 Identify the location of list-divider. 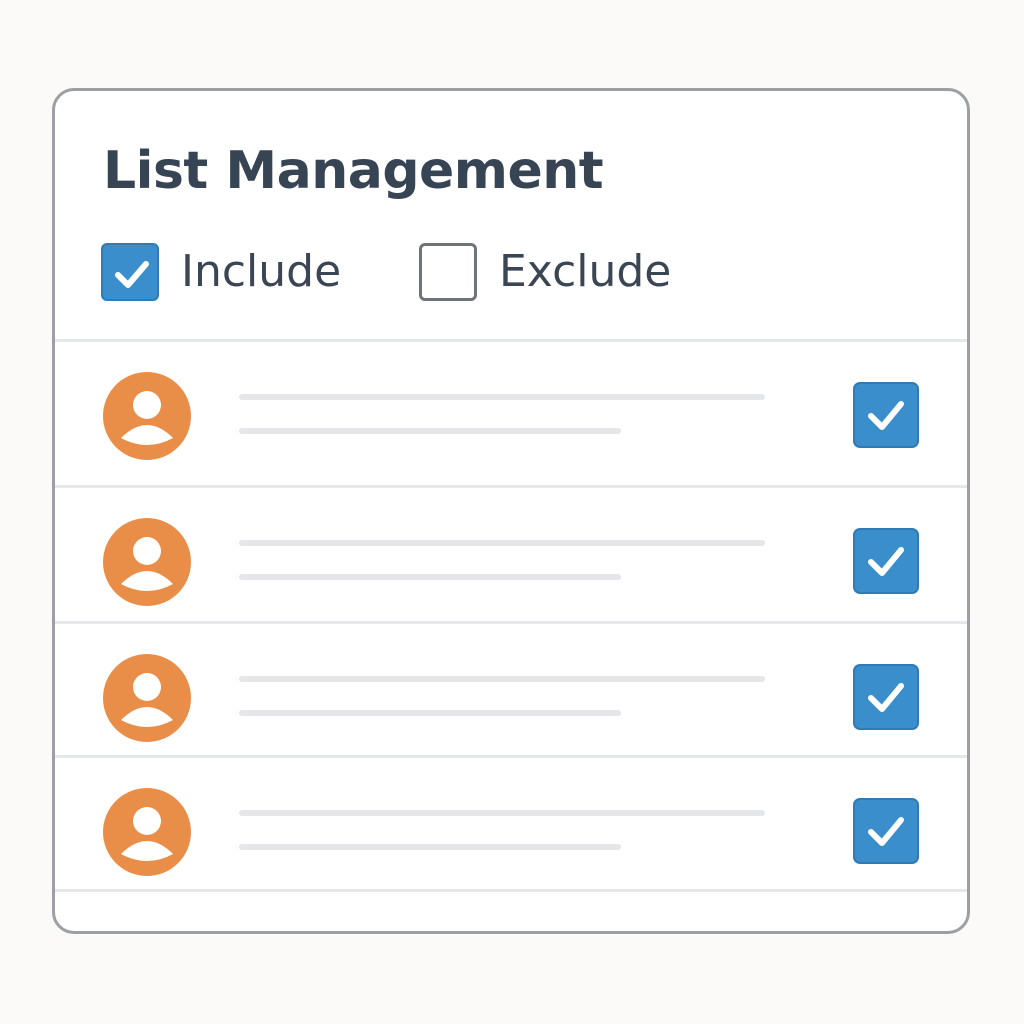
(511, 890).